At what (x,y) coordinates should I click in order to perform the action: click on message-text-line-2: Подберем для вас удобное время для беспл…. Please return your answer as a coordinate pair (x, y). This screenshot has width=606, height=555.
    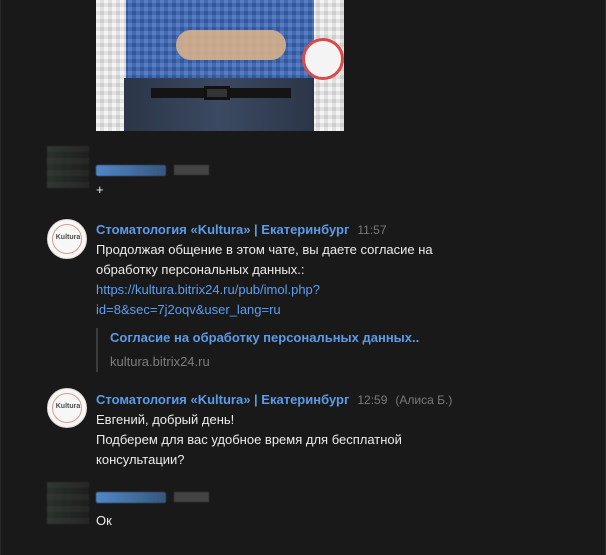
    Looking at the image, I should click on (249, 439).